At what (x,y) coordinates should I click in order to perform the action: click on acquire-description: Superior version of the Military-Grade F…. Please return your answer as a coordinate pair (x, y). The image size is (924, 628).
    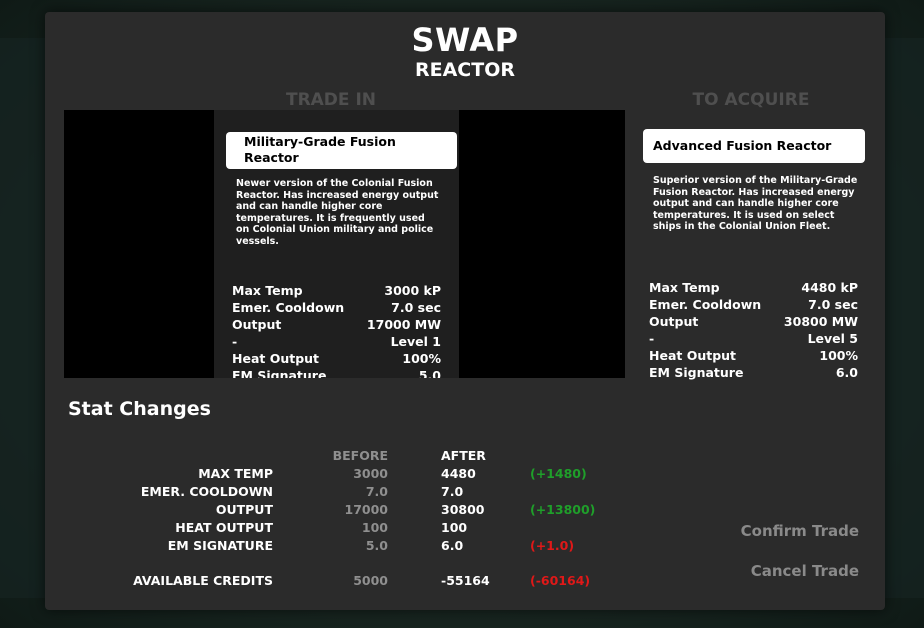
    Looking at the image, I should click on (755, 204).